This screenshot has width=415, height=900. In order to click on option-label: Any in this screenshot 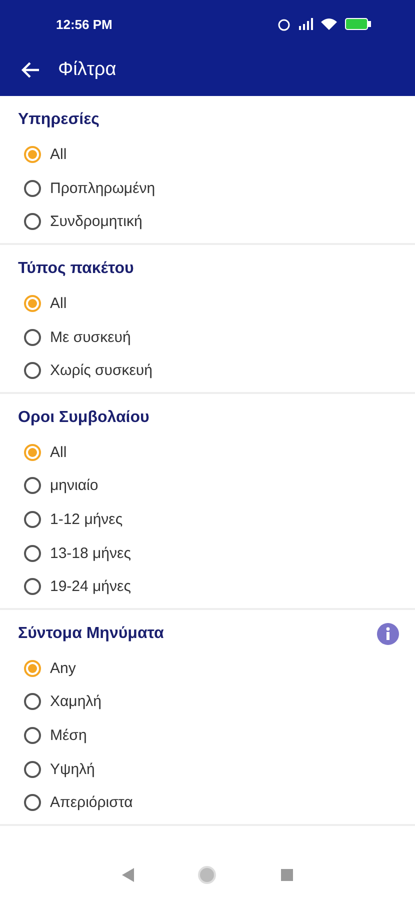, I will do `click(63, 668)`.